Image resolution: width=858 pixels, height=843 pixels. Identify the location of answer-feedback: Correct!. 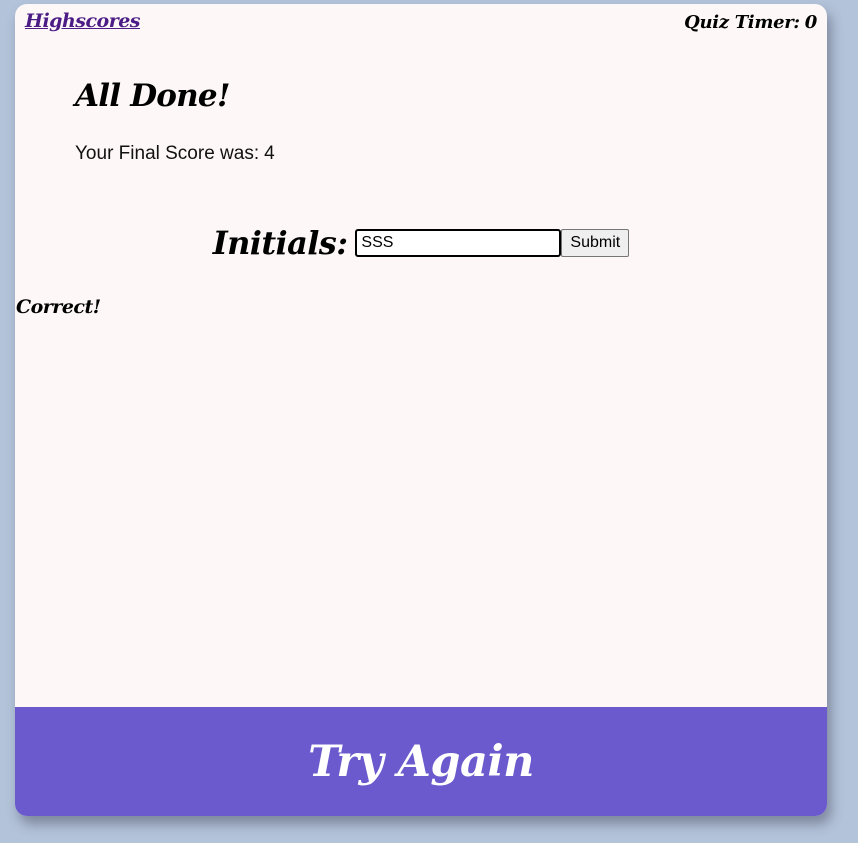
(58, 307).